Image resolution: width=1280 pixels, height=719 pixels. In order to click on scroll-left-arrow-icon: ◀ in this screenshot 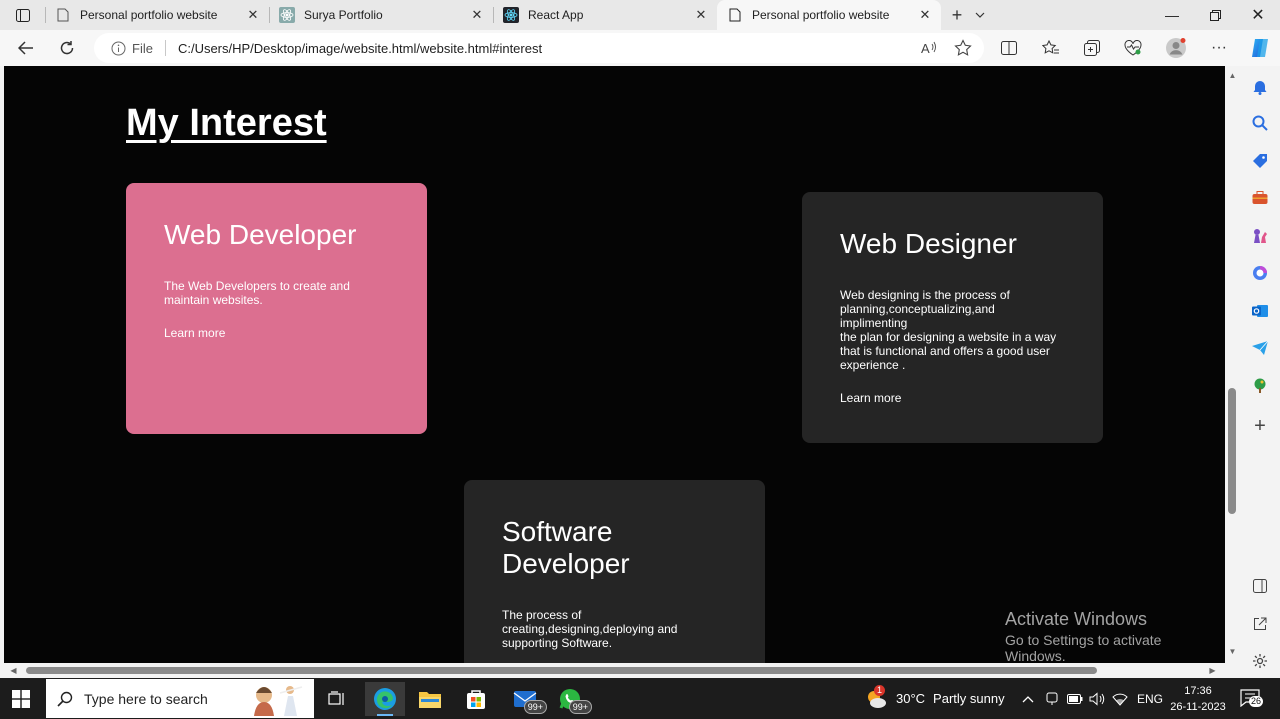, I will do `click(13, 670)`.